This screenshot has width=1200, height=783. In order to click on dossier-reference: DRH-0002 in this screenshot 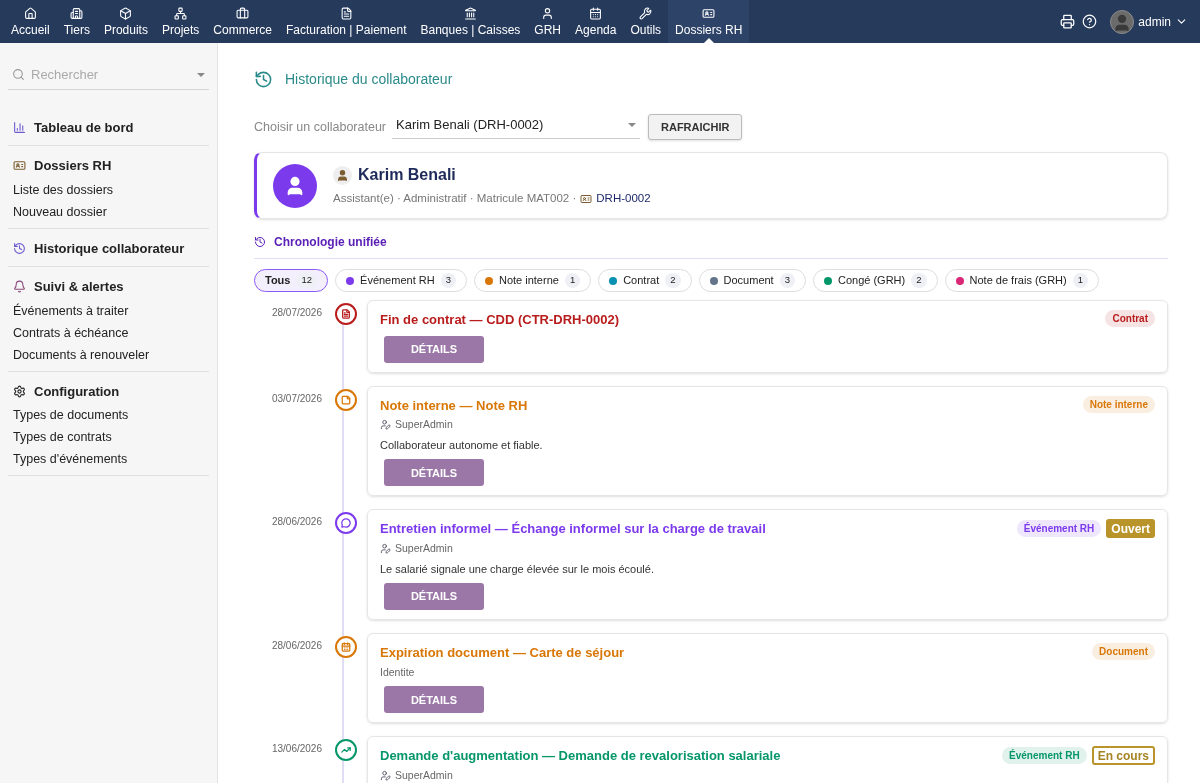, I will do `click(623, 199)`.